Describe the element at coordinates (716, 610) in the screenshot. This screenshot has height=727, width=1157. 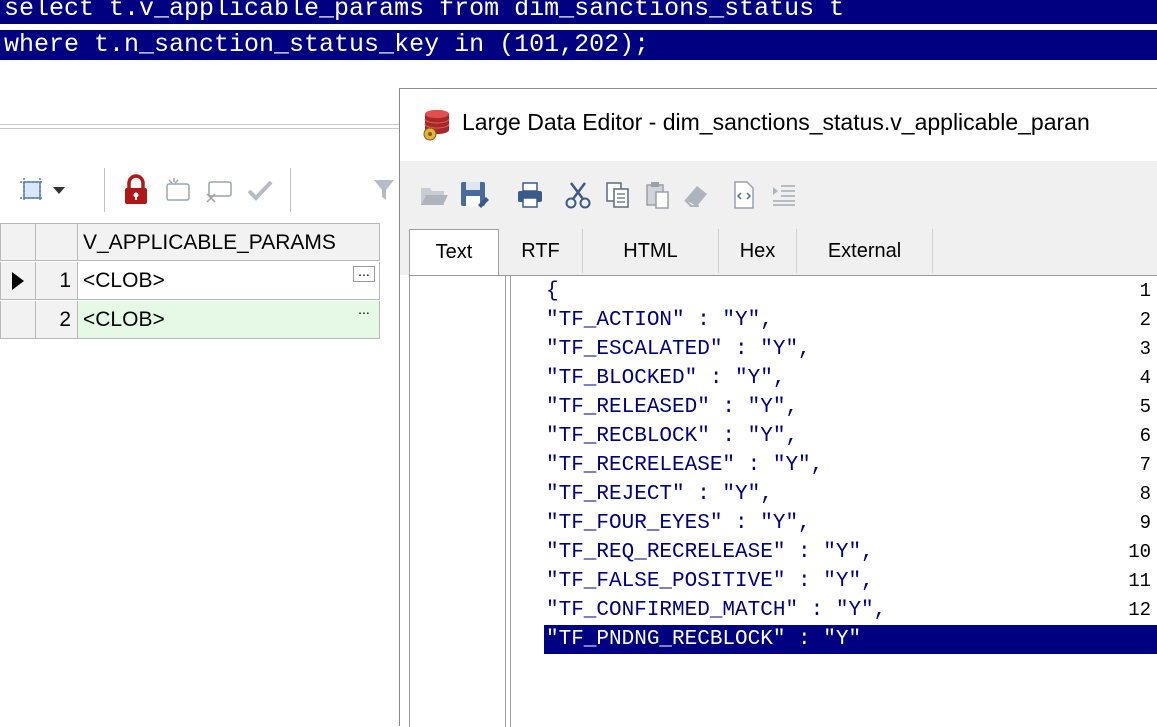
I see `code-line: "TF_CONFIRMED_MATCH" : "Y",` at that location.